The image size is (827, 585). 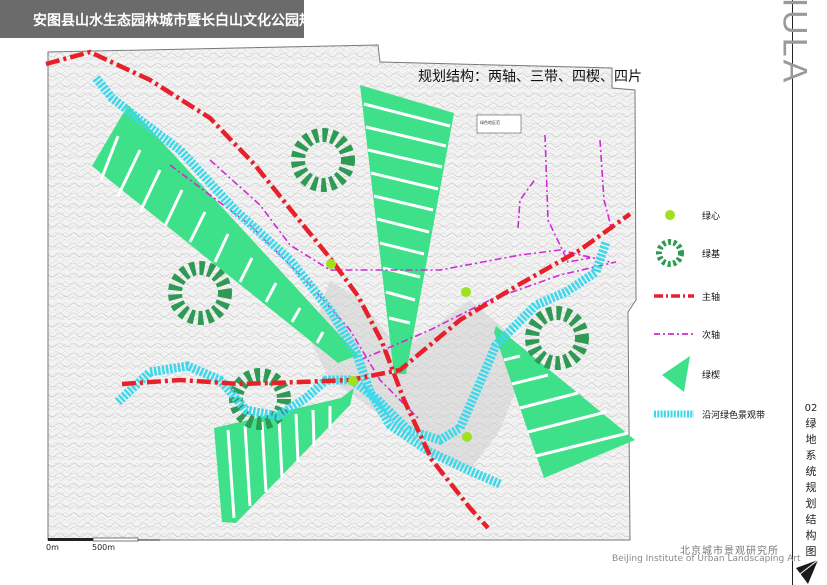 What do you see at coordinates (676, 374) in the screenshot?
I see `legend-green-wedge-symbol` at bounding box center [676, 374].